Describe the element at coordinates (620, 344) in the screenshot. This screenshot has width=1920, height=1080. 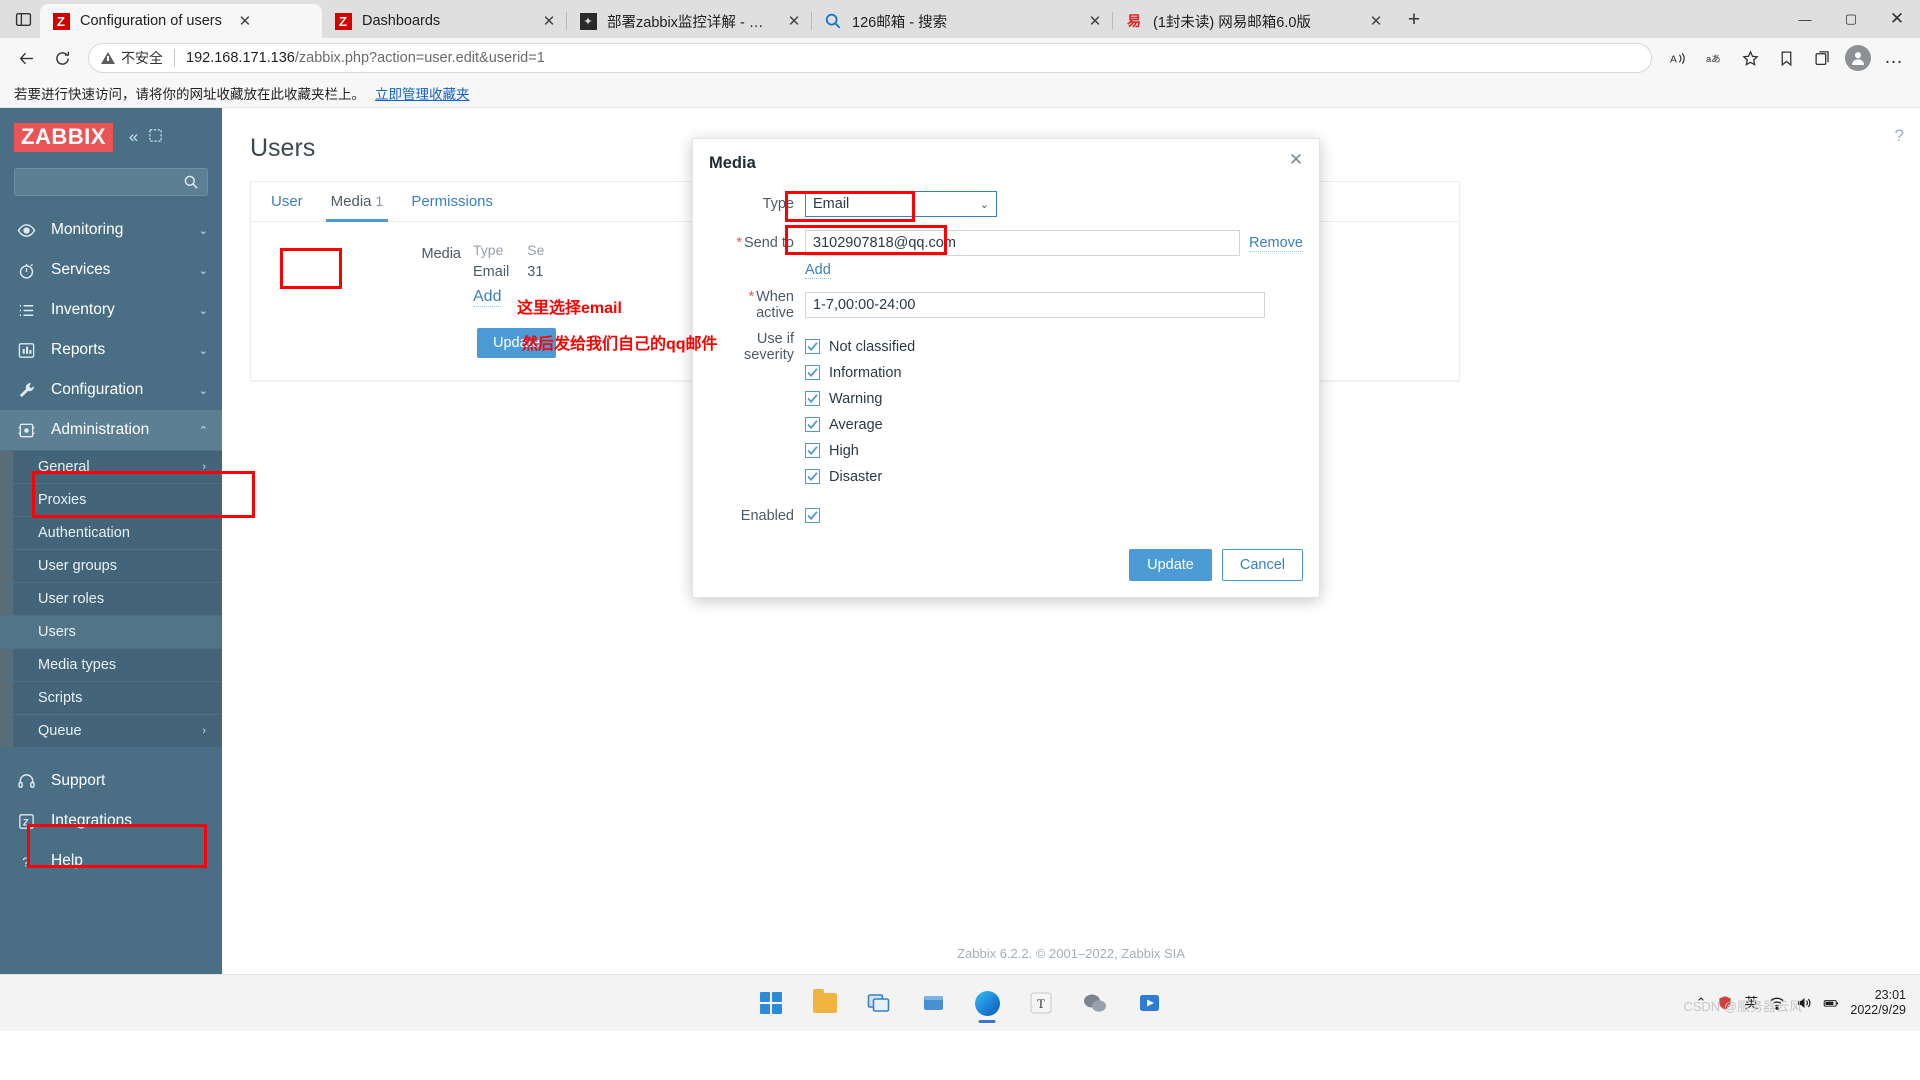
I see `annotation-sendto: 然后发给我们自己的qq邮件` at that location.